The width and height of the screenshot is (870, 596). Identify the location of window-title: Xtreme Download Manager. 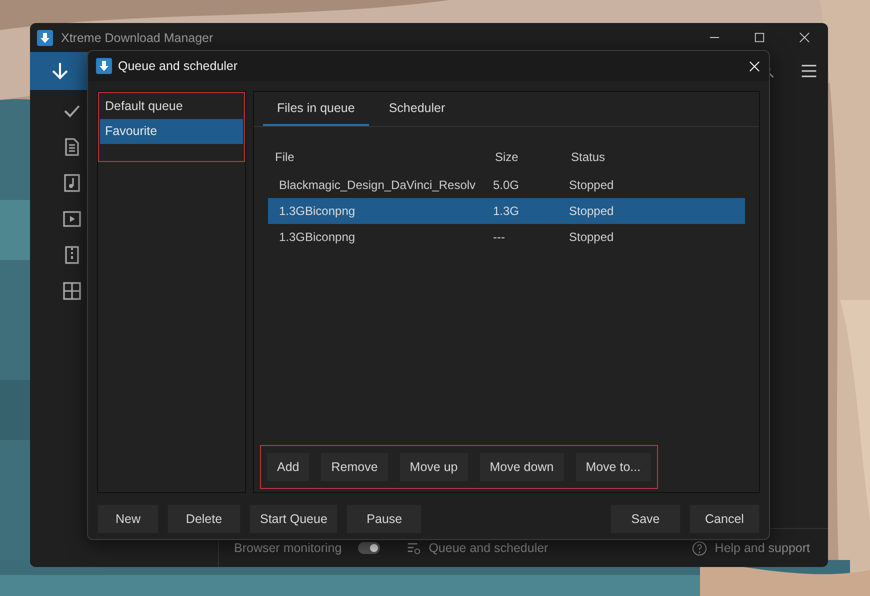
(137, 37).